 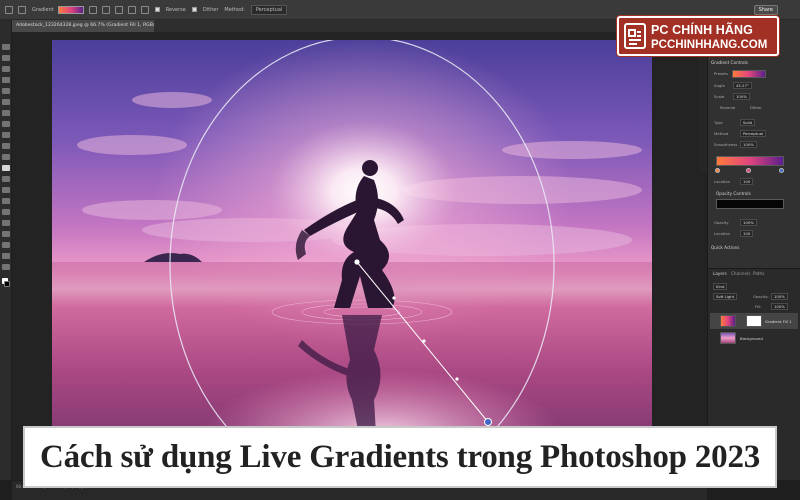 I want to click on opacity-ramp, so click(x=750, y=204).